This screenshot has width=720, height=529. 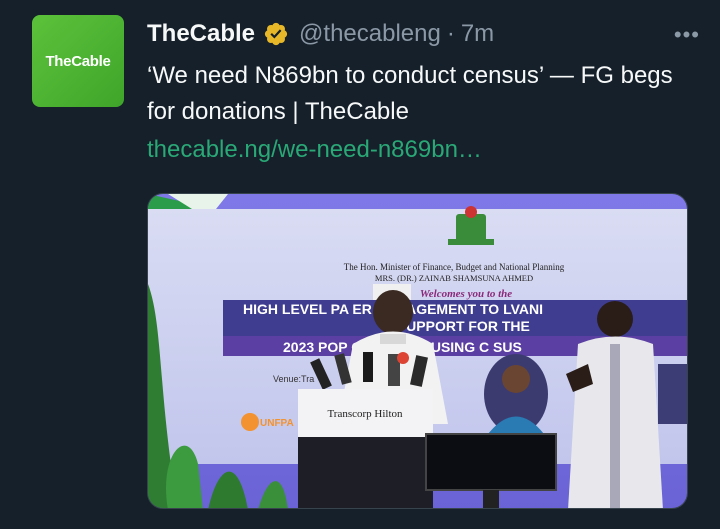 I want to click on banner-subtitle-2: MRS. (DR.) ZAINAB SHAMSUNA AHMED, so click(x=454, y=278).